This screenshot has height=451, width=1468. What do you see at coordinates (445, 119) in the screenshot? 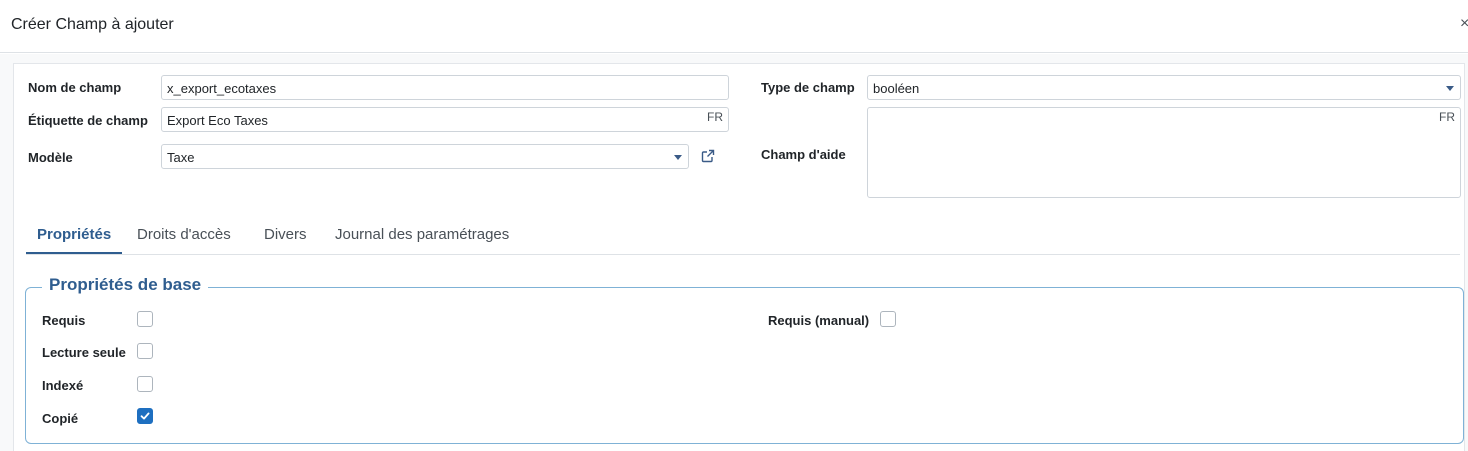
I see `field-label-input: Export Eco Taxes FR` at bounding box center [445, 119].